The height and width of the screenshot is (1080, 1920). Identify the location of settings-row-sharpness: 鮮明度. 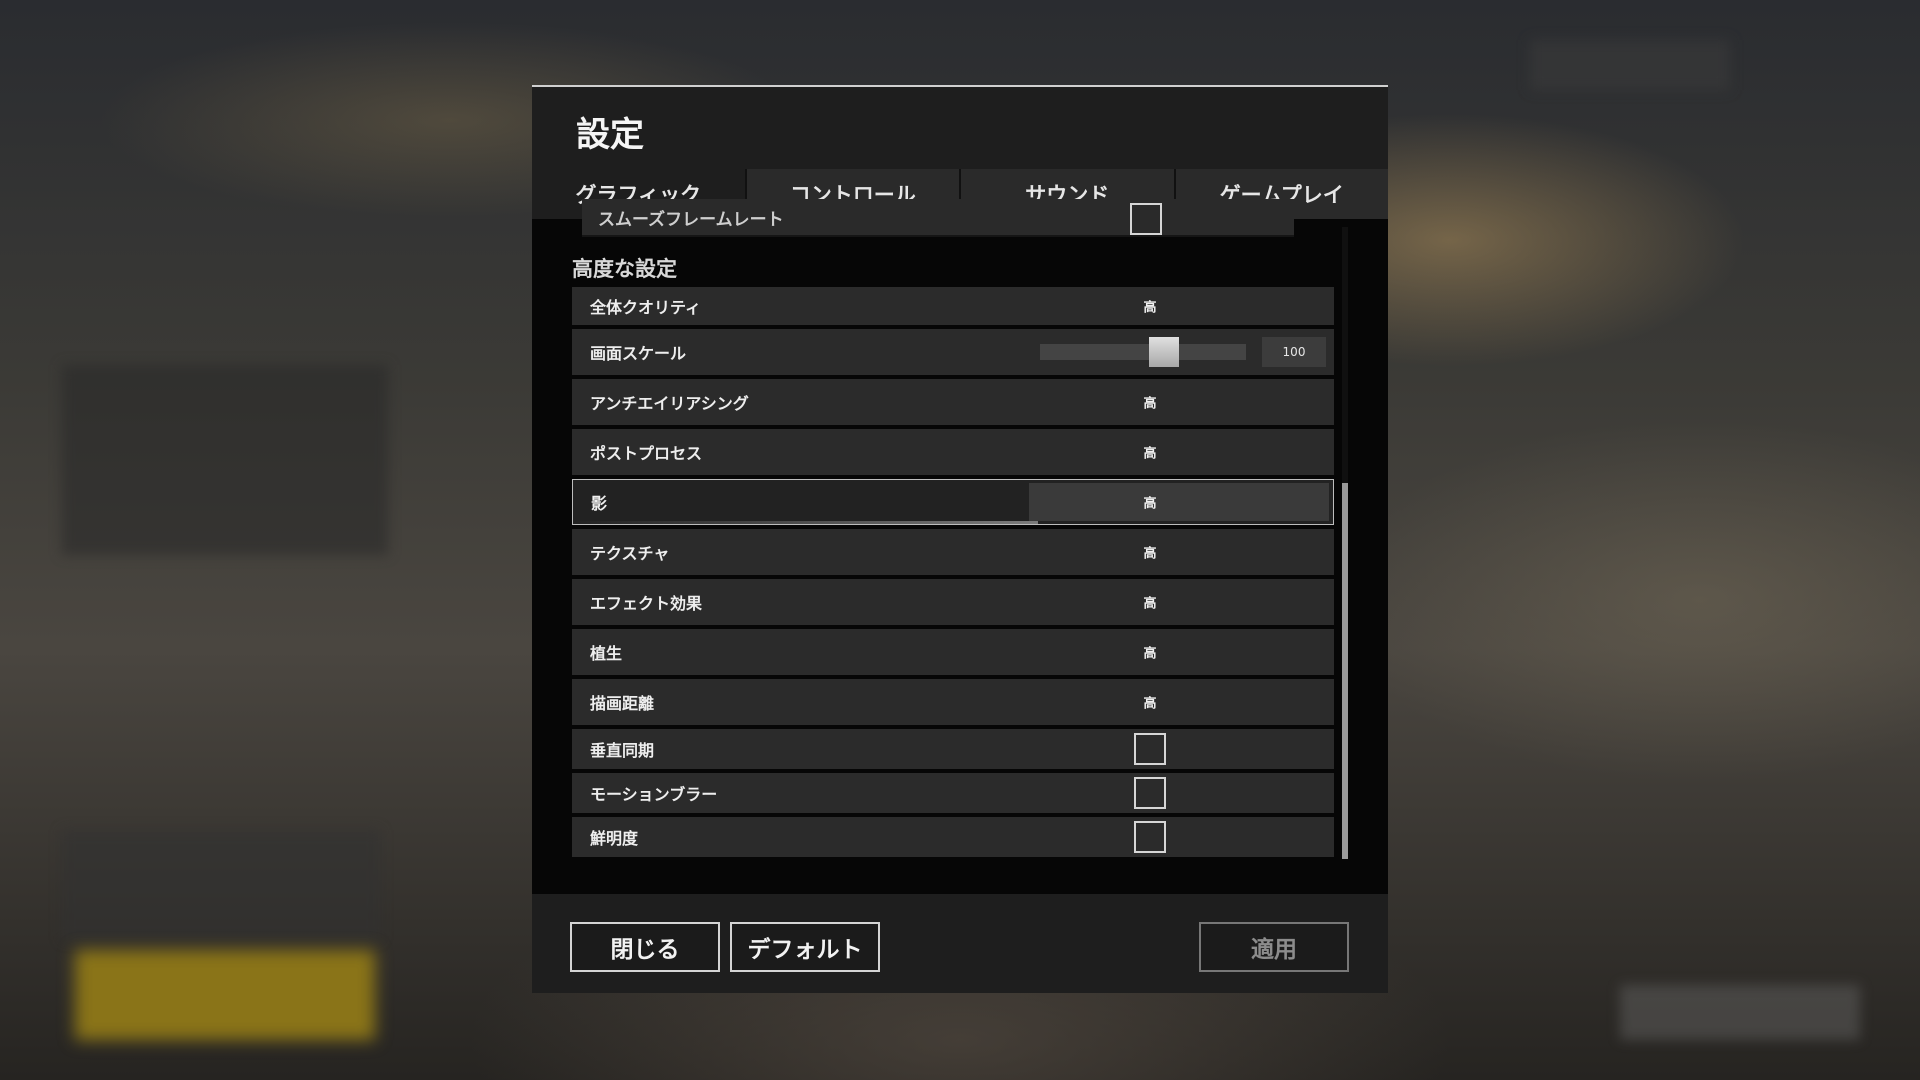
(953, 837).